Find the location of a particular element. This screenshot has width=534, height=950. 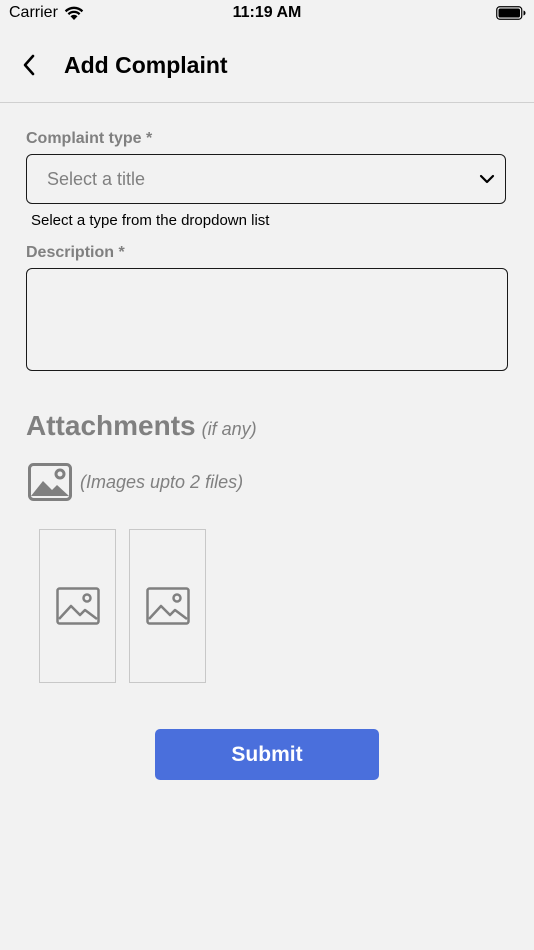

status-time: 11:19 AM is located at coordinates (267, 12).